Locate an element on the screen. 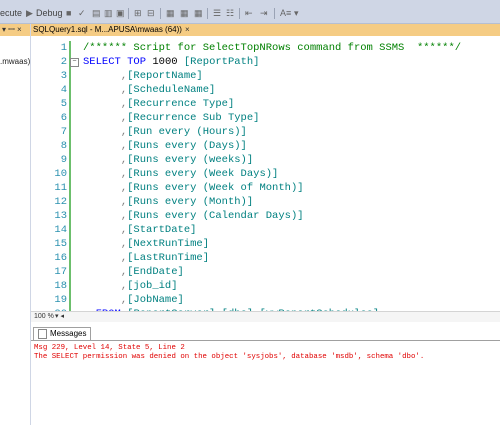 The width and height of the screenshot is (500, 426). line-number: 15 is located at coordinates (60, 244).